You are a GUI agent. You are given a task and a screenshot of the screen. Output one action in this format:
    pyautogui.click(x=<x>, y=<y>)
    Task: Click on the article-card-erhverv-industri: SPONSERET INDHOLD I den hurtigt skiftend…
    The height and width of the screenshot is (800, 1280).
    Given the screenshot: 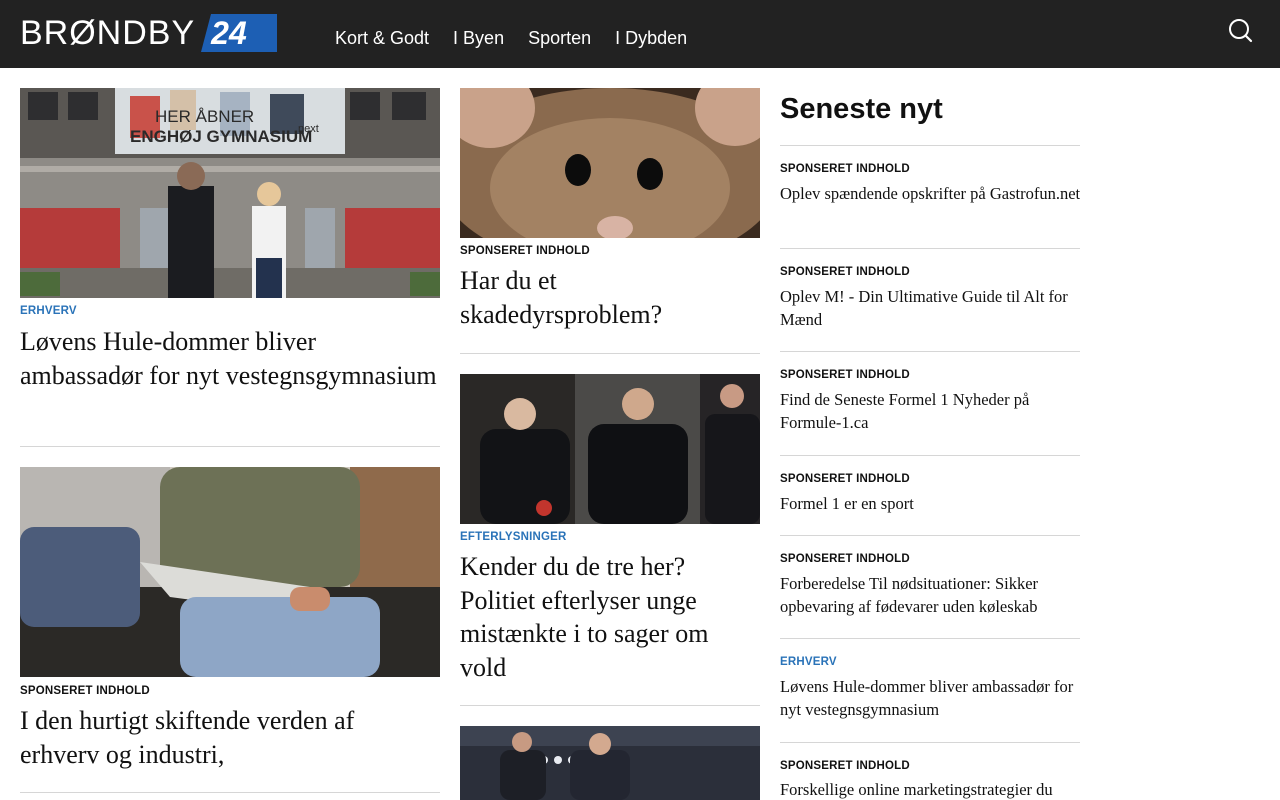 What is the action you would take?
    pyautogui.click(x=230, y=630)
    